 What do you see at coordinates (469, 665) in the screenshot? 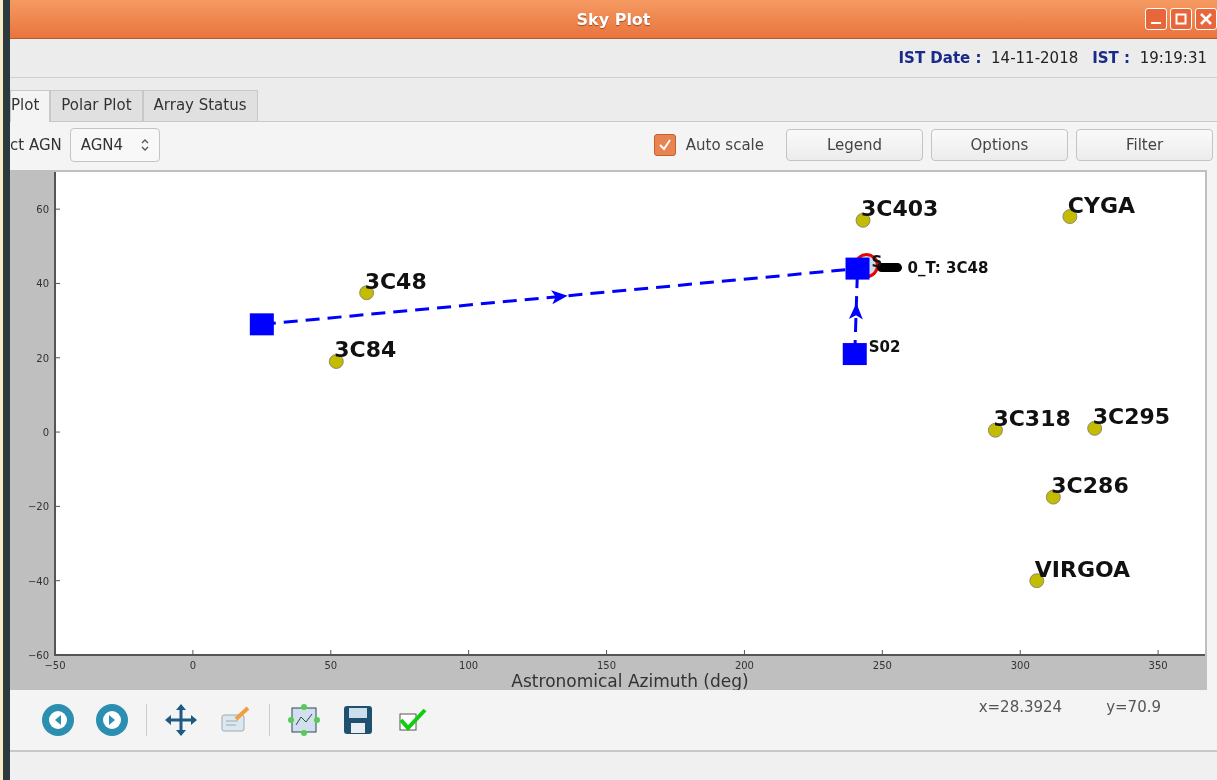
I see `tick-label: 100` at bounding box center [469, 665].